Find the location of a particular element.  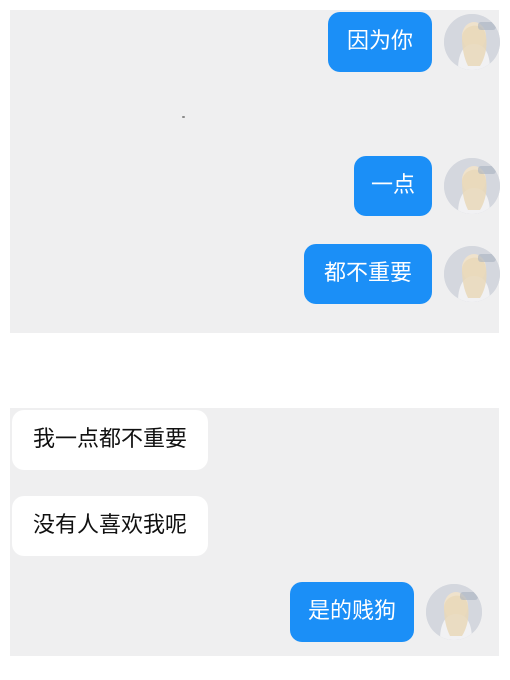

incoming-message-bubble: 我一点都不重要 is located at coordinates (110, 440).